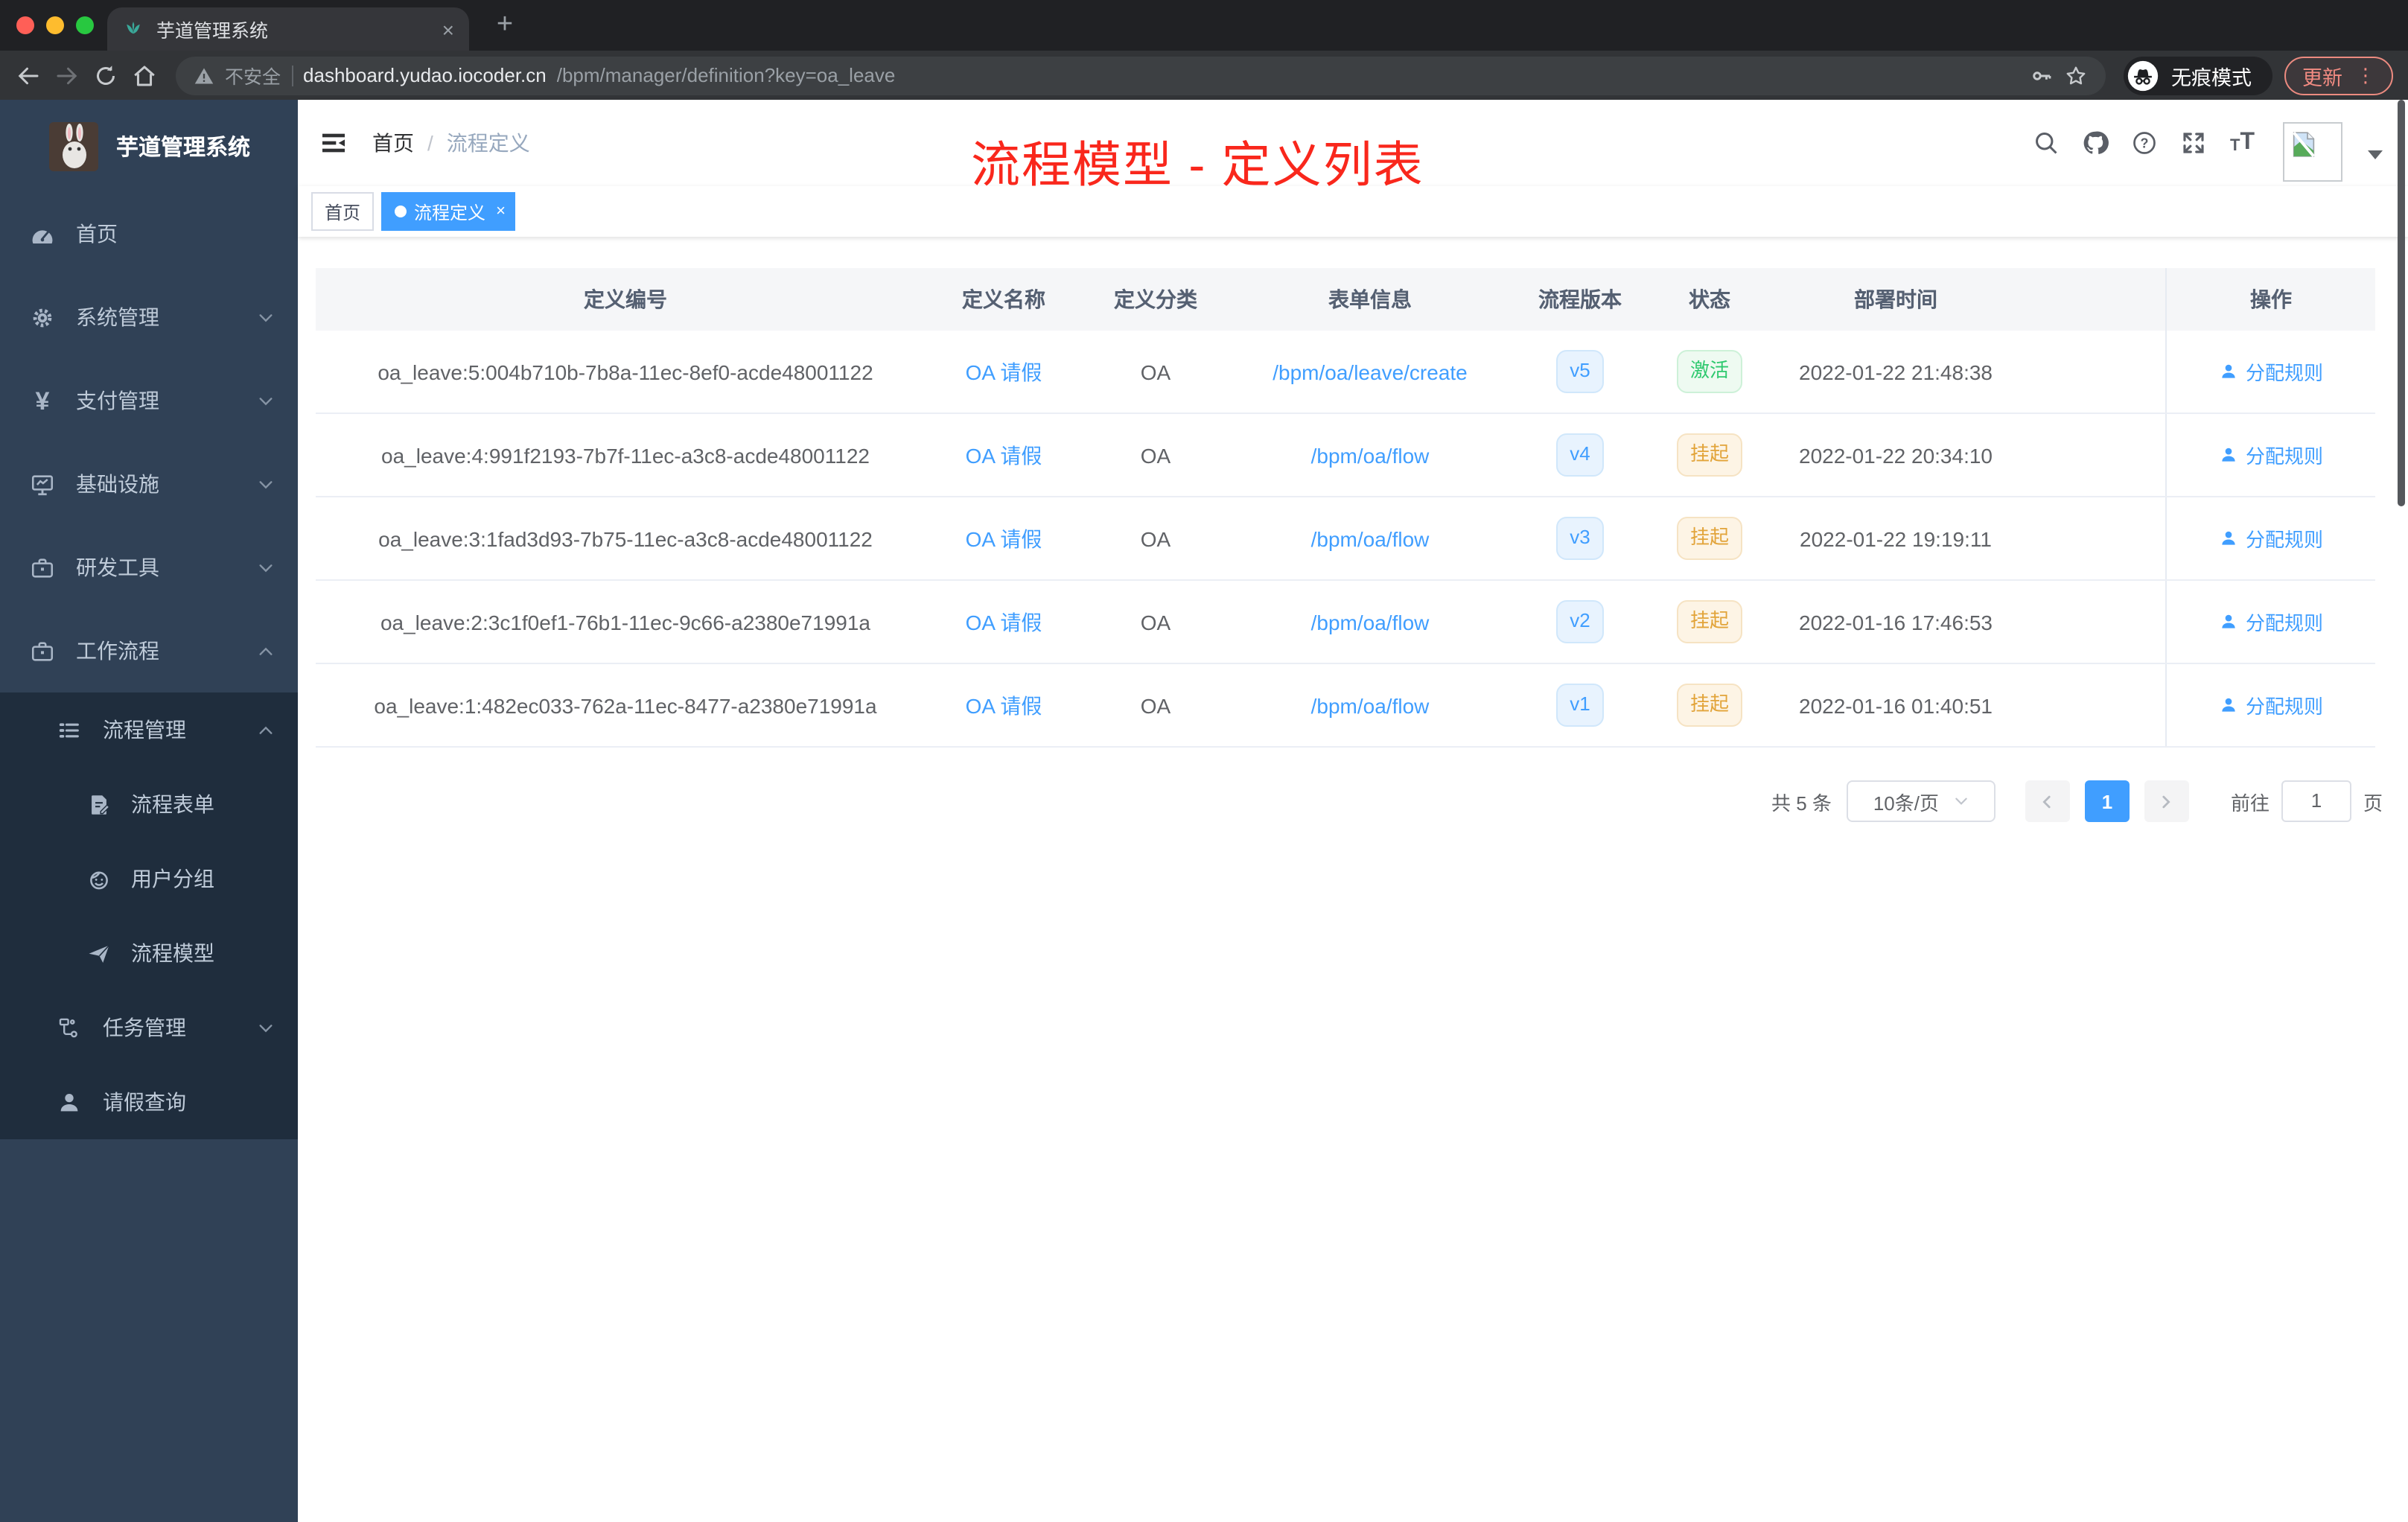 This screenshot has height=1522, width=2408. What do you see at coordinates (501, 211) in the screenshot?
I see `tag-close-icon: ×` at bounding box center [501, 211].